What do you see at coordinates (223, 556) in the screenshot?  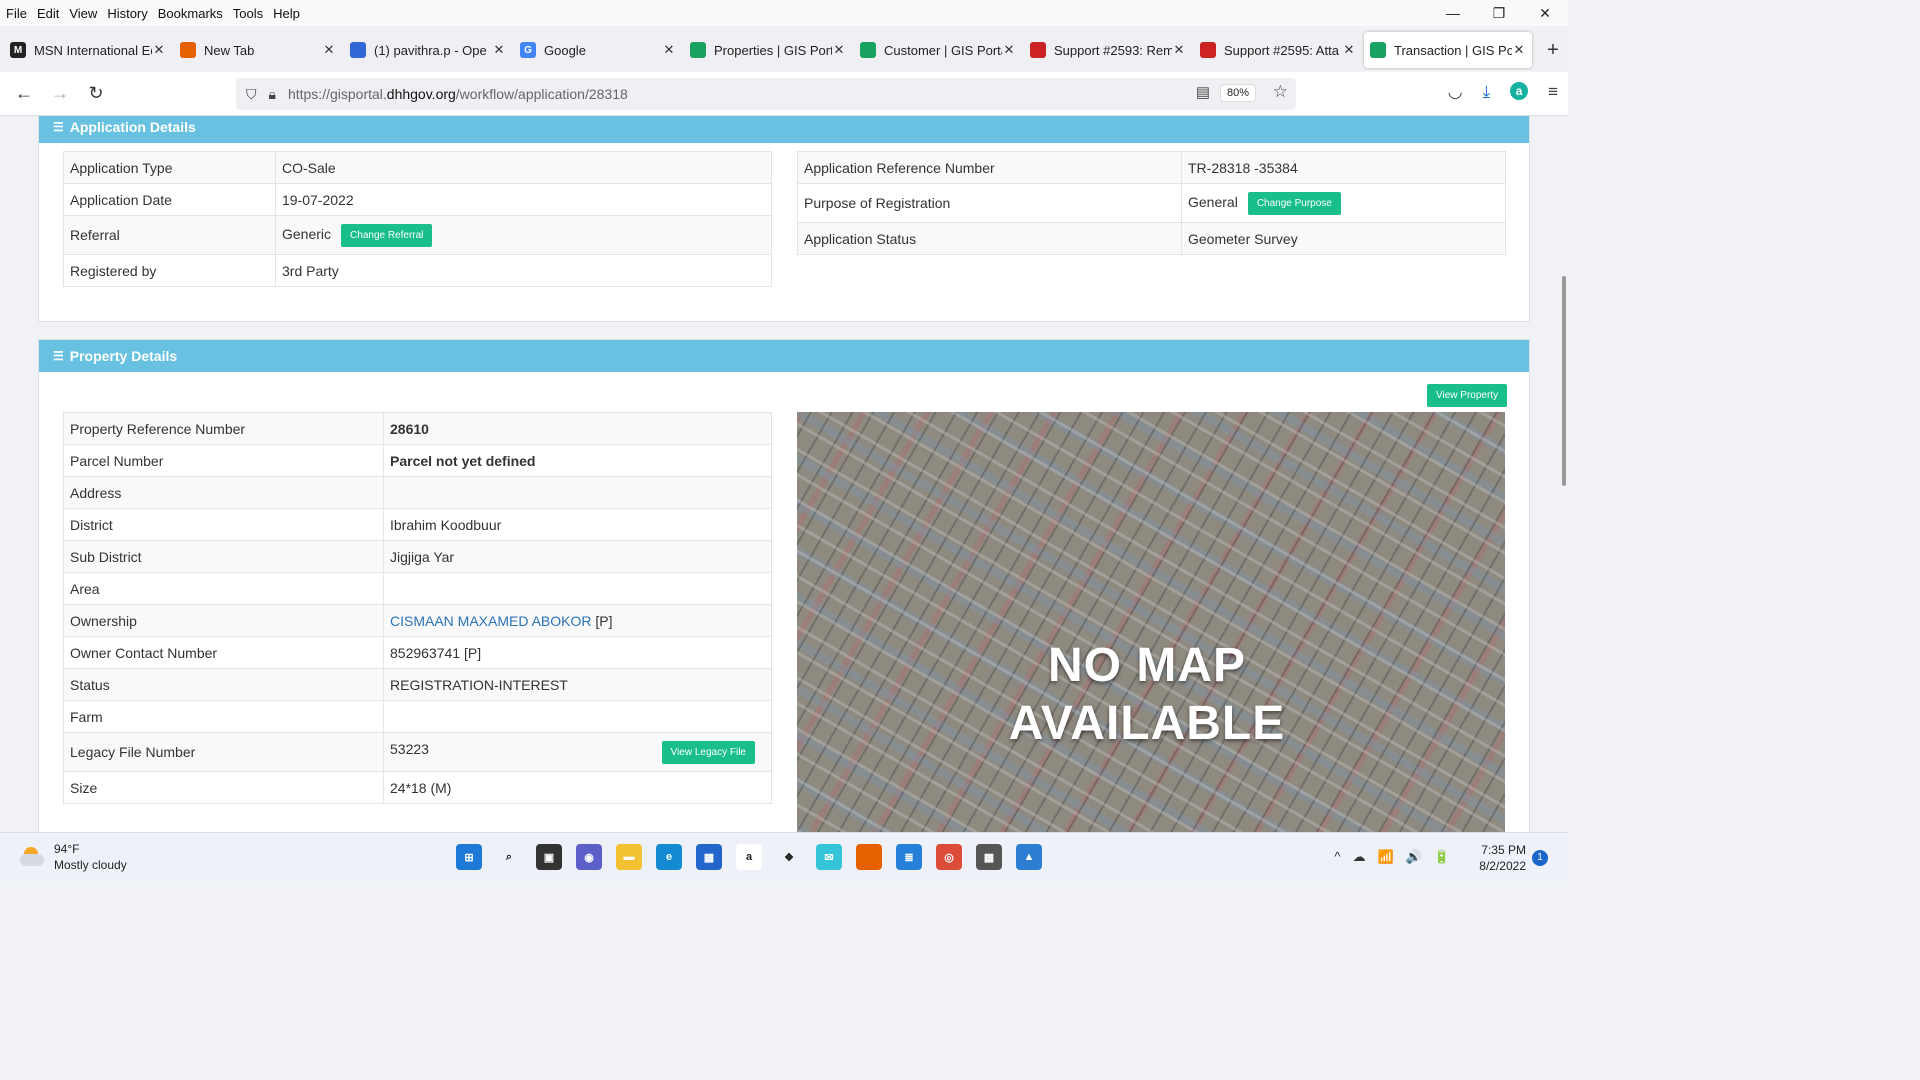 I see `sub-district-label: Sub District` at bounding box center [223, 556].